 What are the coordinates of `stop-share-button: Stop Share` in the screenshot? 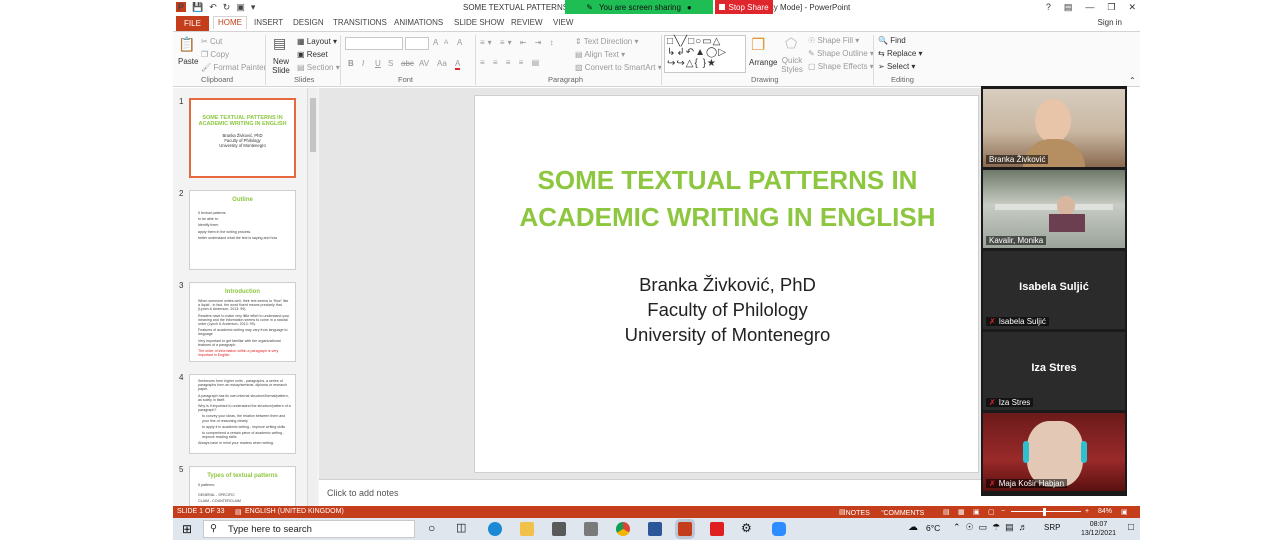 It's located at (744, 7).